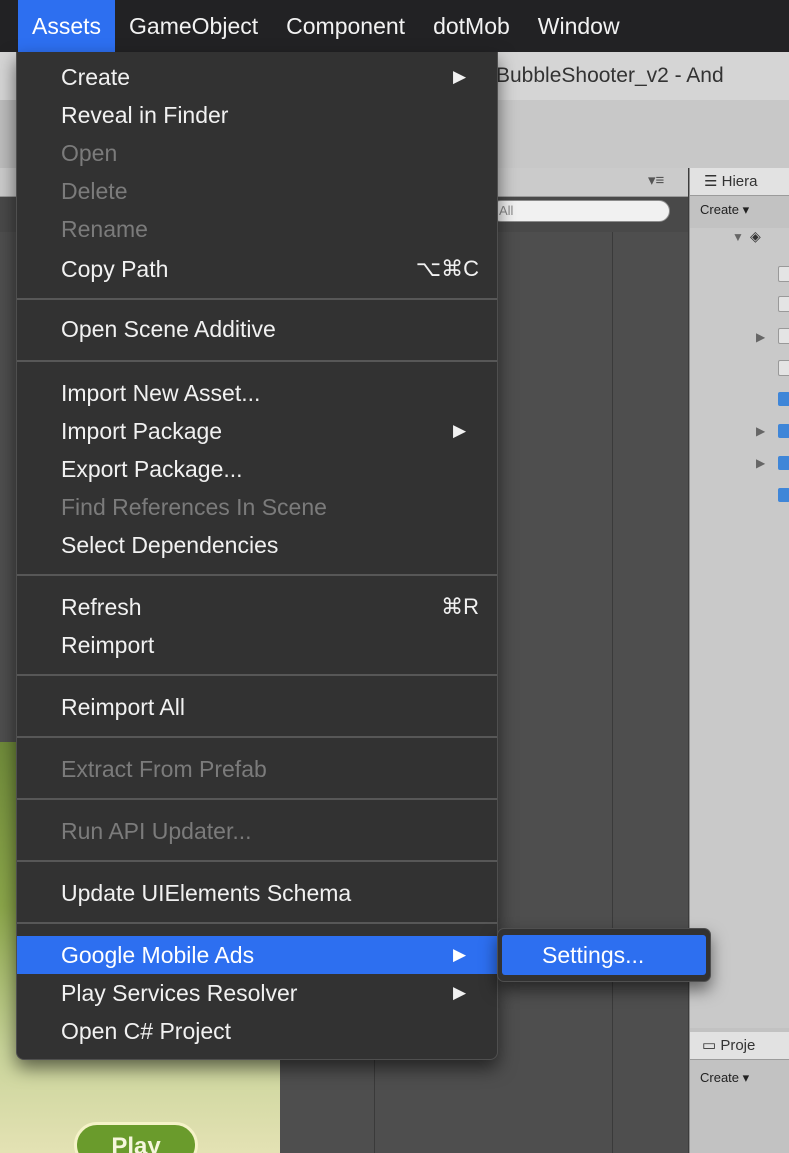  I want to click on project-tab: ▭ Proje, so click(739, 1046).